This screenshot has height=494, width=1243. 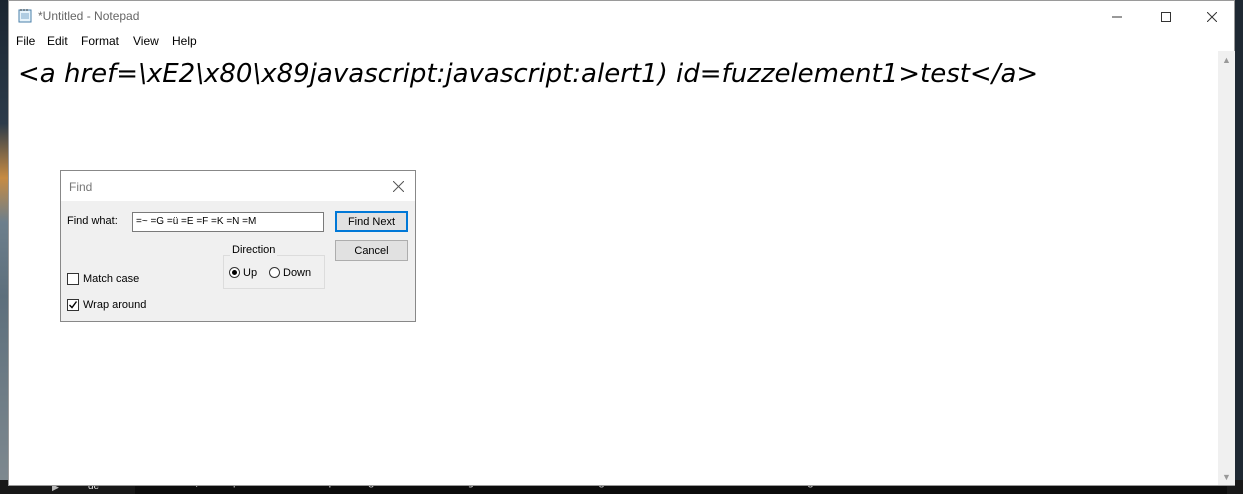 What do you see at coordinates (25, 41) in the screenshot?
I see `menu-file: File` at bounding box center [25, 41].